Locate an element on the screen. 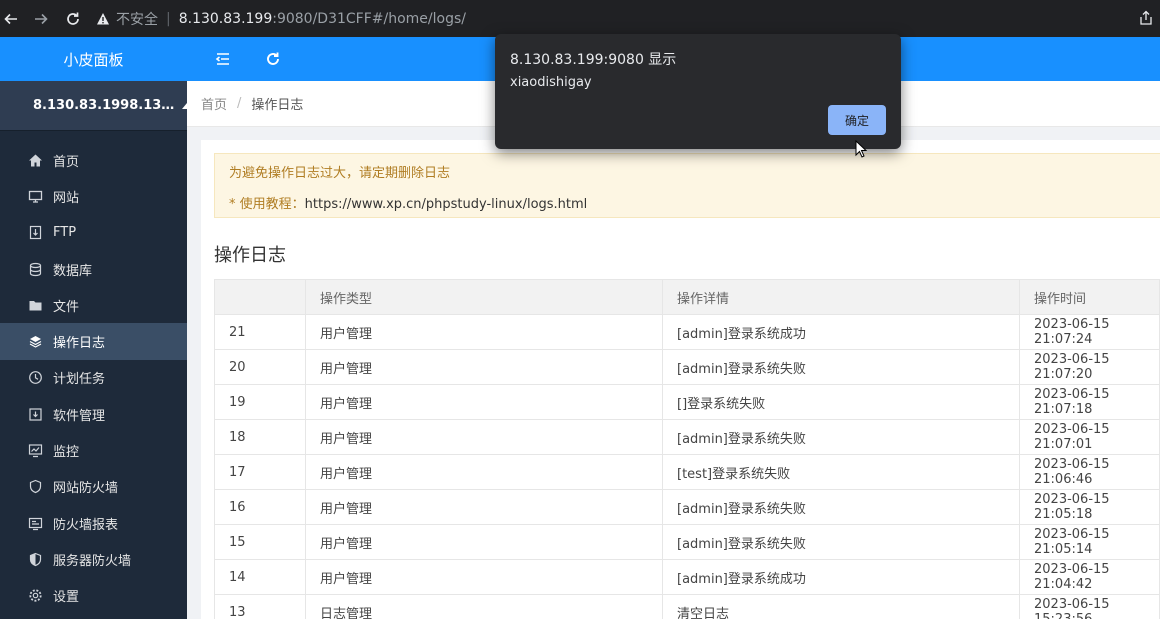 This screenshot has height=619, width=1160. sidebar-item-files: 文件 is located at coordinates (93, 305).